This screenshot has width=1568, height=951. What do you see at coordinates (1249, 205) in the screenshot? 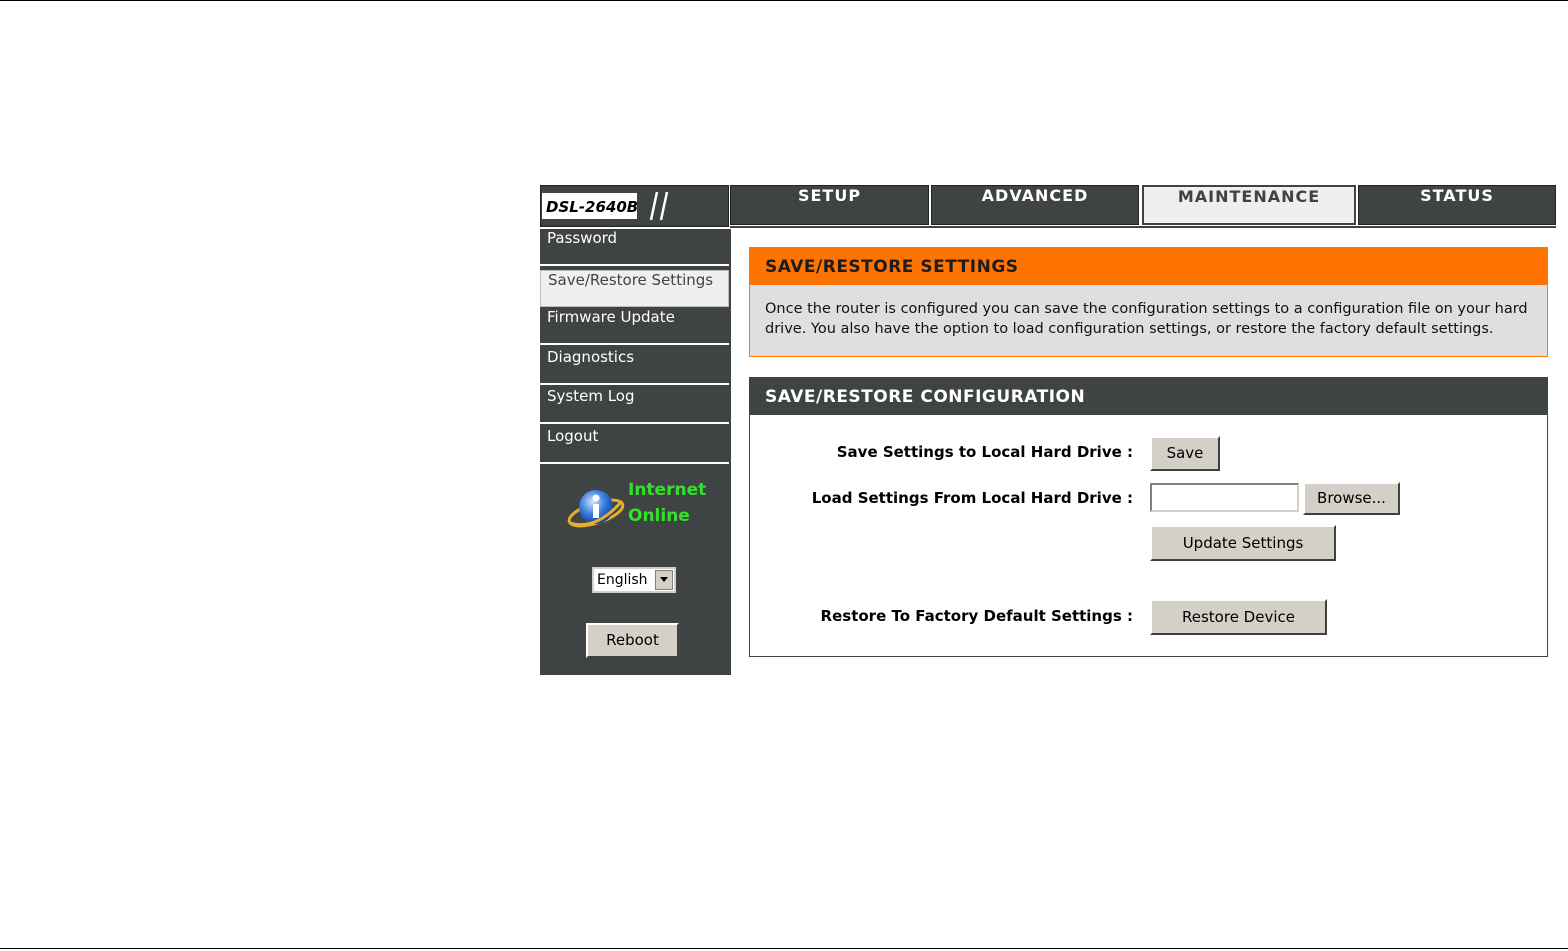
I see `tab-maintenance: MAINTENANCE` at bounding box center [1249, 205].